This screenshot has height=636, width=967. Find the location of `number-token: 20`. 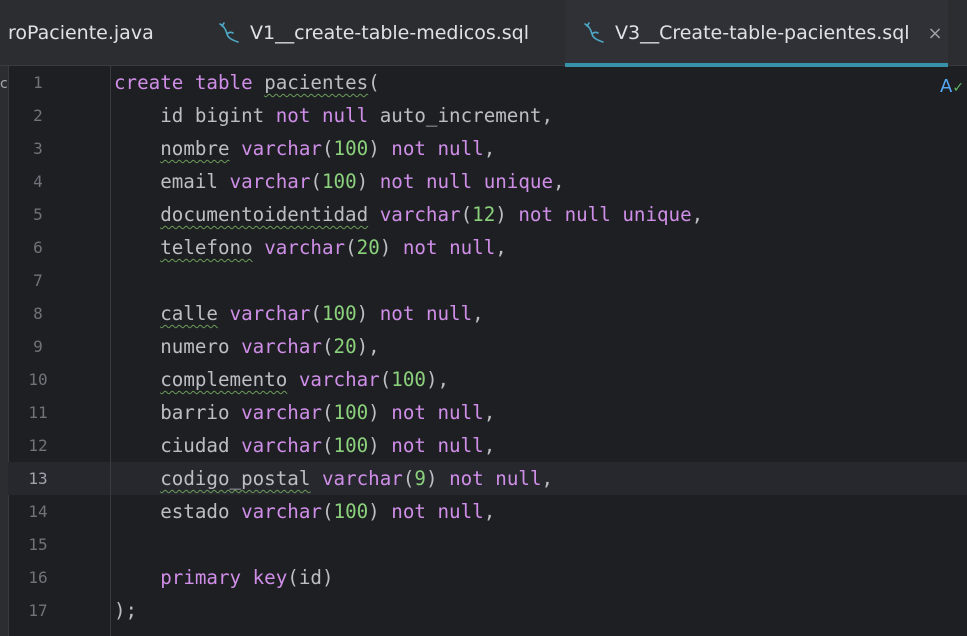

number-token: 20 is located at coordinates (345, 346).